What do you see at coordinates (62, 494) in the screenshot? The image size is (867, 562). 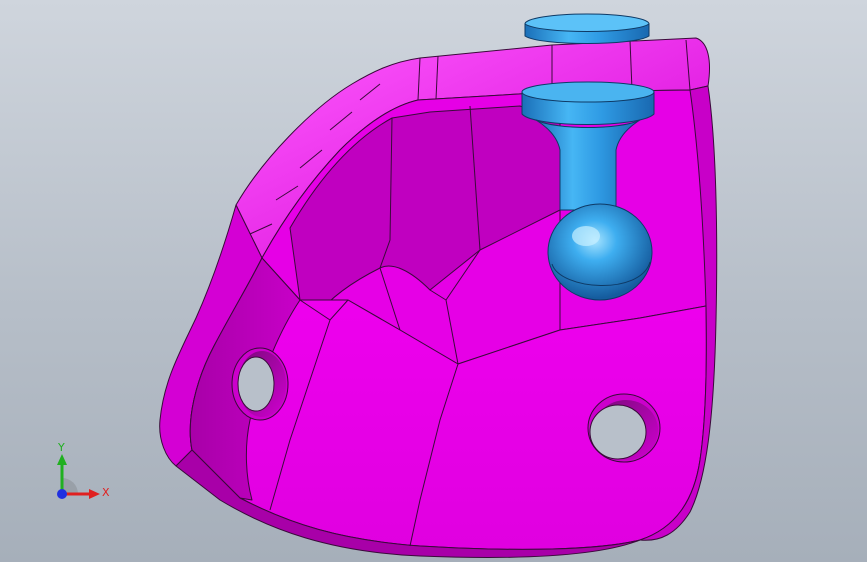 I see `z-axis-dot` at bounding box center [62, 494].